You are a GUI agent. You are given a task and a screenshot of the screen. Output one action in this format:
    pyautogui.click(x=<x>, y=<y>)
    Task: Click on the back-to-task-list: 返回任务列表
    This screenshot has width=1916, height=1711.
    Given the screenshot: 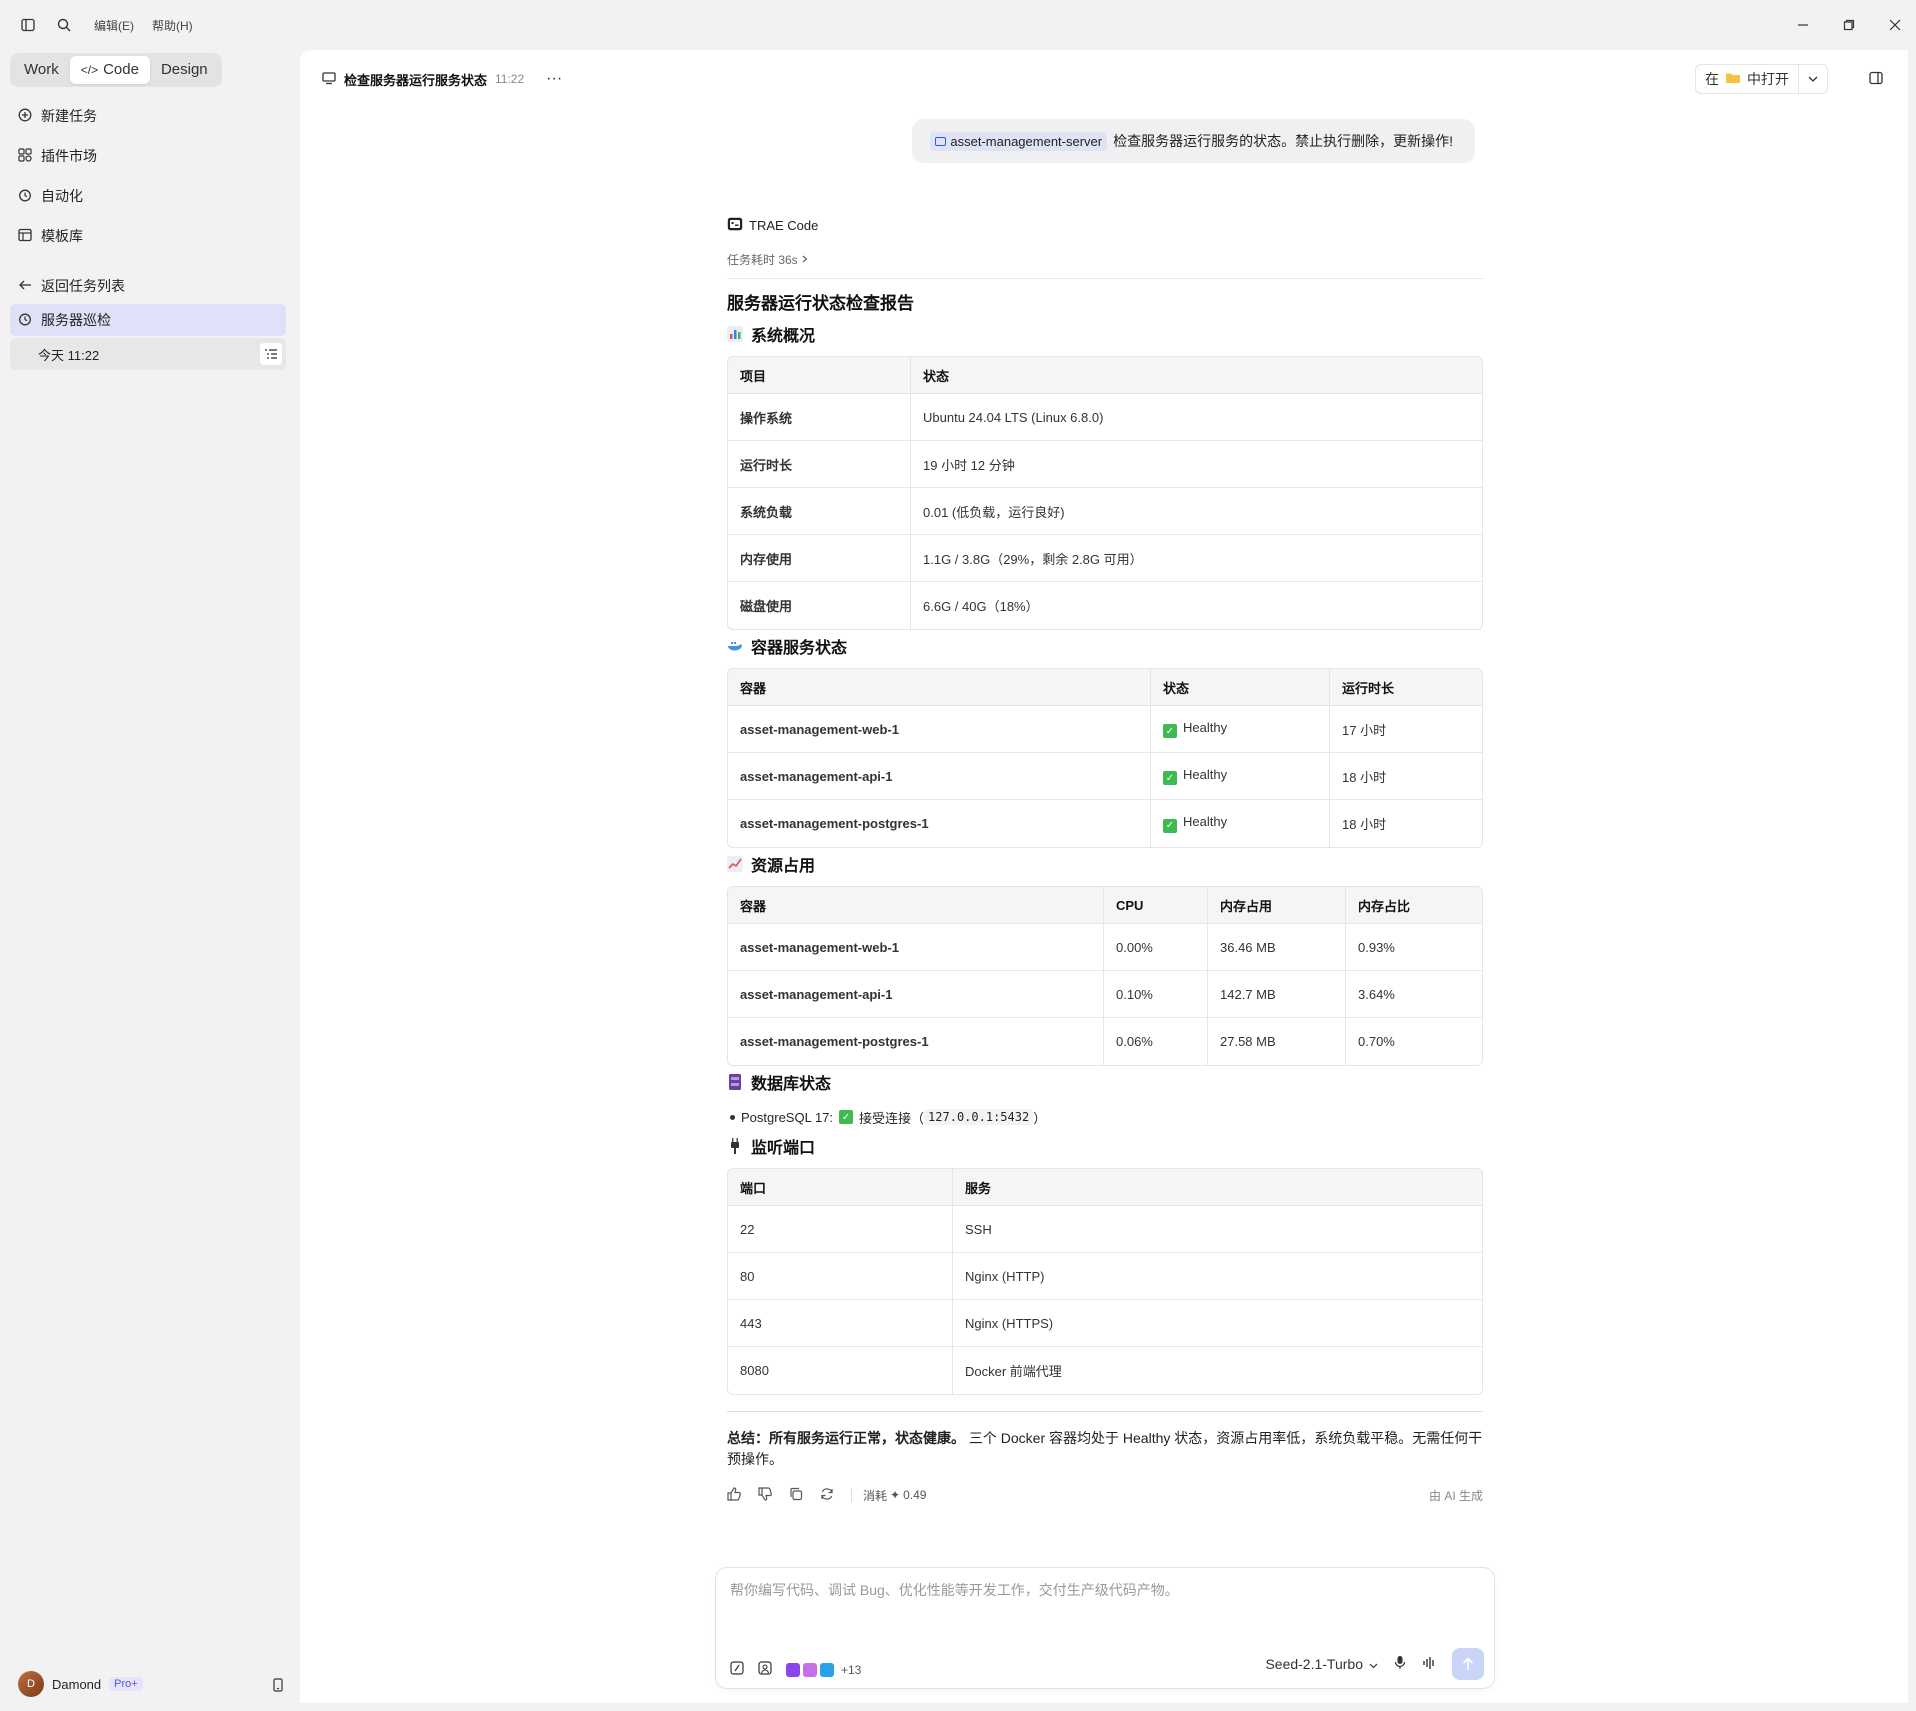 What is the action you would take?
    pyautogui.click(x=148, y=286)
    